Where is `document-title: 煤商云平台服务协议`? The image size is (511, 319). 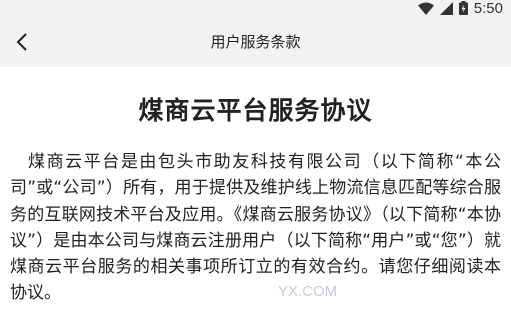
document-title: 煤商云平台服务协议 is located at coordinates (255, 110).